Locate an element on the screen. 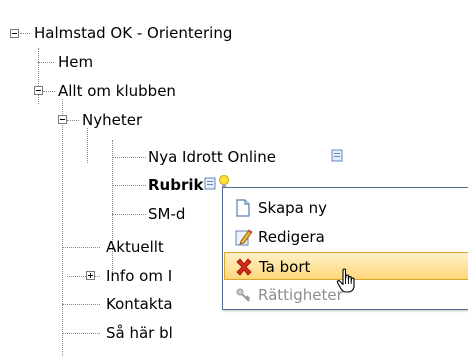 This screenshot has width=468, height=356. tree-node-rubrik: Rubrik is located at coordinates (175, 185).